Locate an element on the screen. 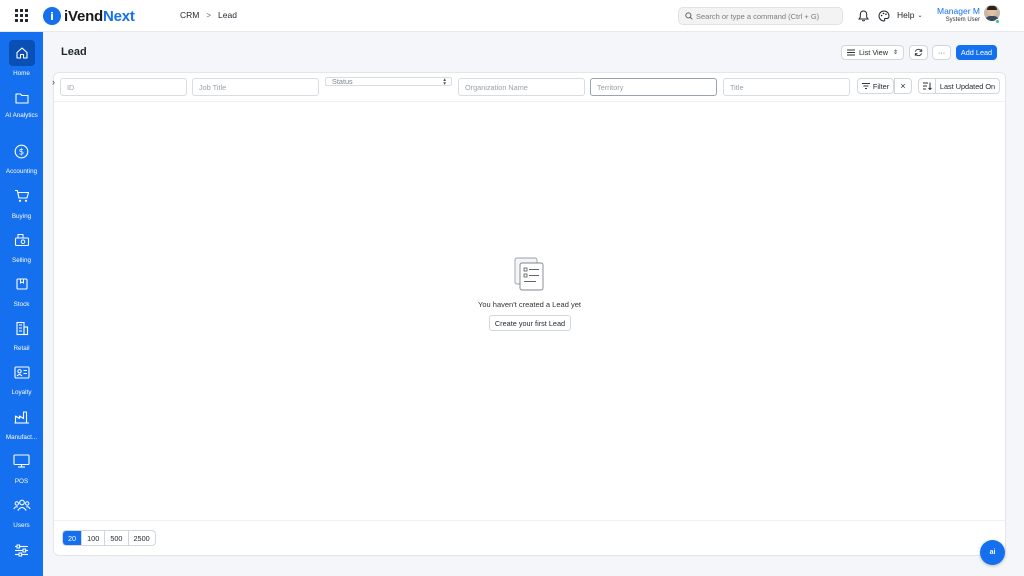 The width and height of the screenshot is (1024, 576). sort-direction-button is located at coordinates (927, 86).